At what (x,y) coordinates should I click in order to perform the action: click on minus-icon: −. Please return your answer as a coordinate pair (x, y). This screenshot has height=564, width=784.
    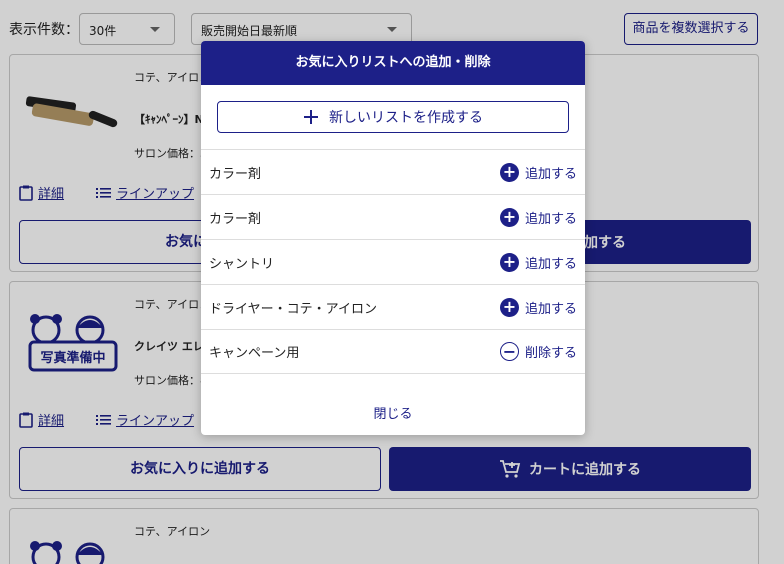
    Looking at the image, I should click on (509, 351).